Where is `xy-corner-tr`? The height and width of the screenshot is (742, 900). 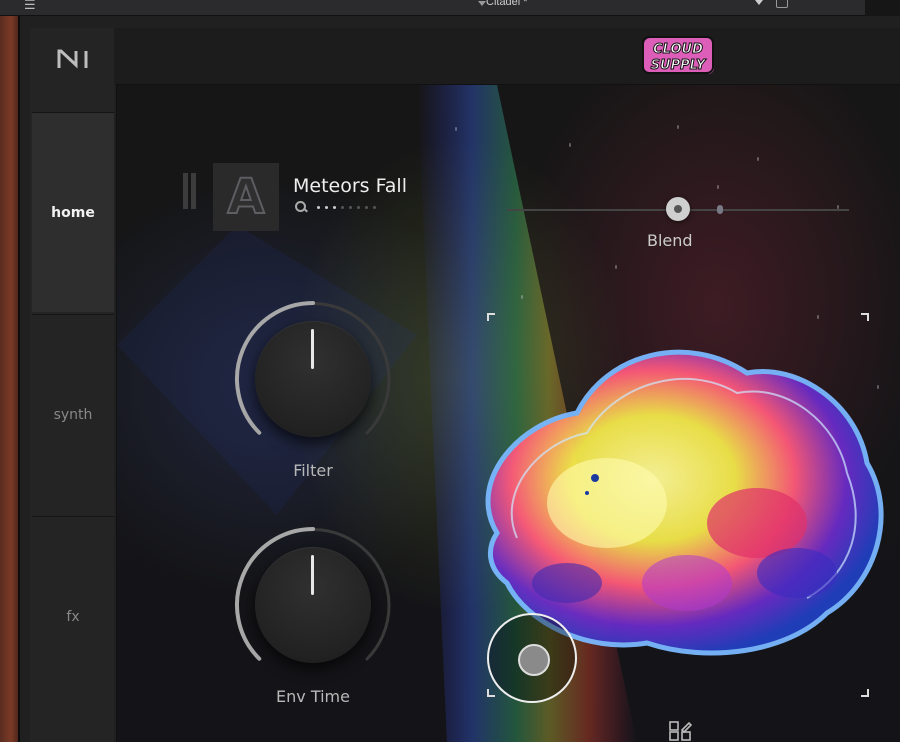
xy-corner-tr is located at coordinates (865, 317).